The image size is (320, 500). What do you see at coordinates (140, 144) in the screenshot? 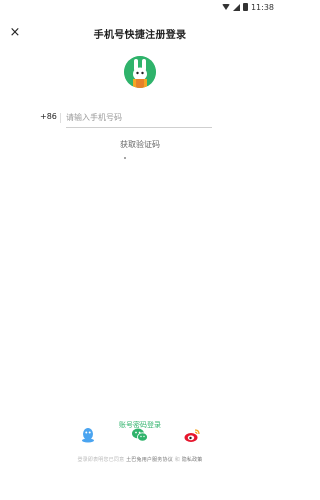
I see `get-code-button: 获取验证码` at bounding box center [140, 144].